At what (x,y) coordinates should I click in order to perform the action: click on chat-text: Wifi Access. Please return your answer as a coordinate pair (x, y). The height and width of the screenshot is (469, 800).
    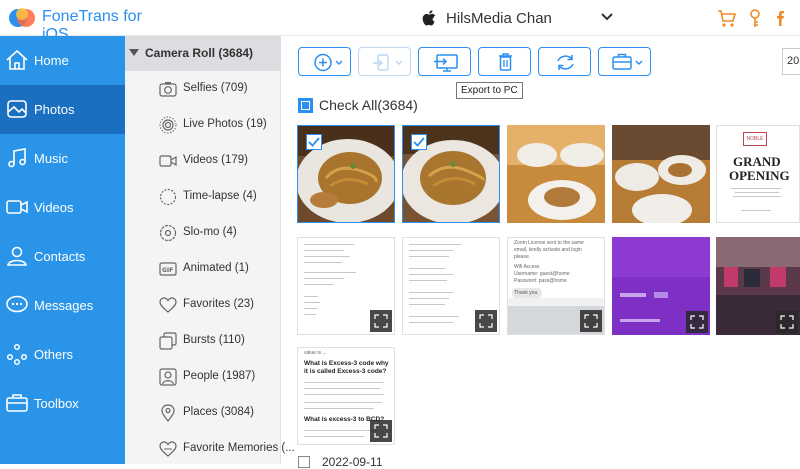
    Looking at the image, I should click on (527, 267).